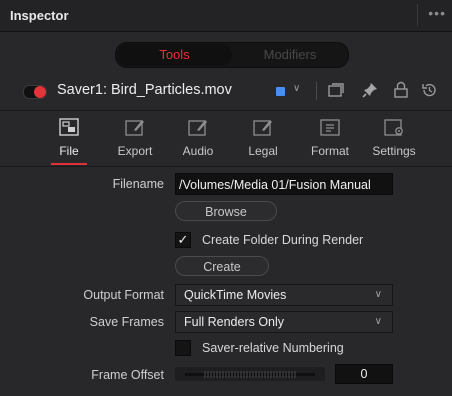 This screenshot has height=396, width=452. What do you see at coordinates (123, 295) in the screenshot?
I see `output-format-label: Output Format` at bounding box center [123, 295].